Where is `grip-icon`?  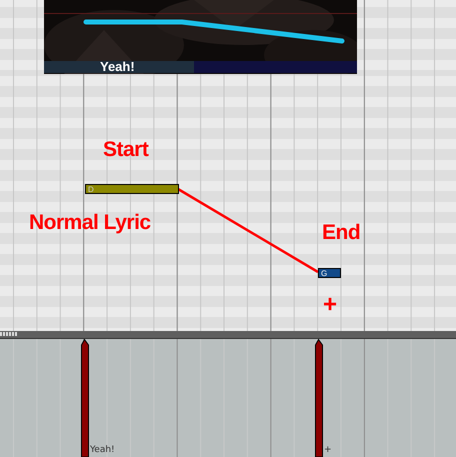 grip-icon is located at coordinates (8, 334).